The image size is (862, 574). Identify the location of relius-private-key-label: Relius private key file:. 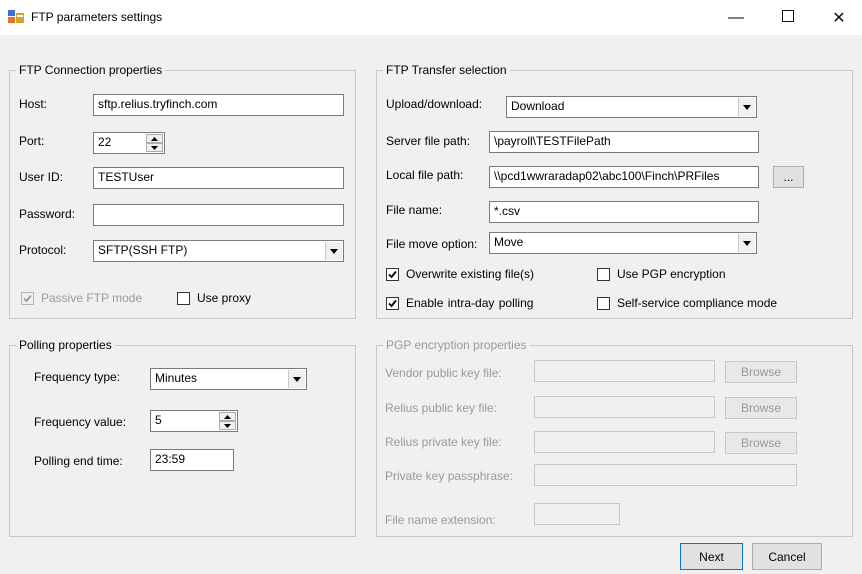
(443, 442).